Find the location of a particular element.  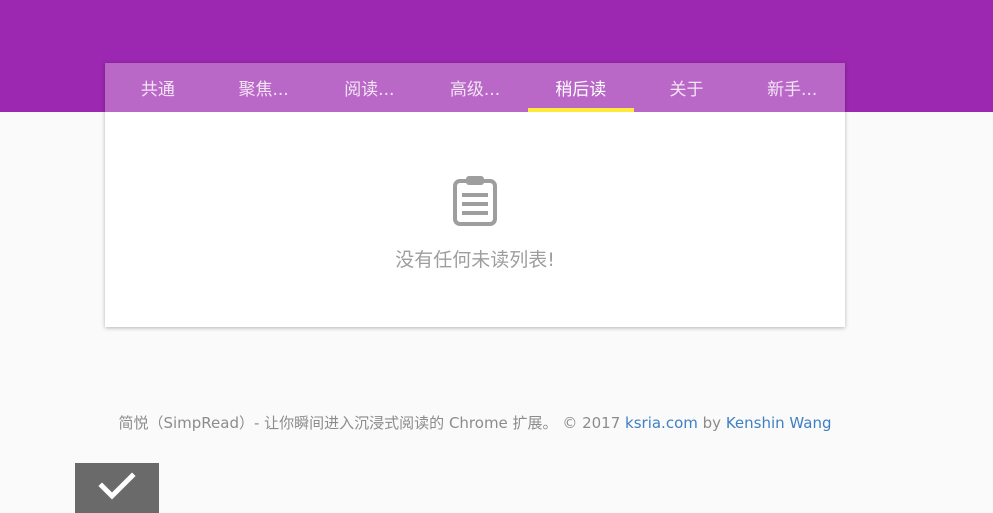

tab-about: 关于 is located at coordinates (687, 87).